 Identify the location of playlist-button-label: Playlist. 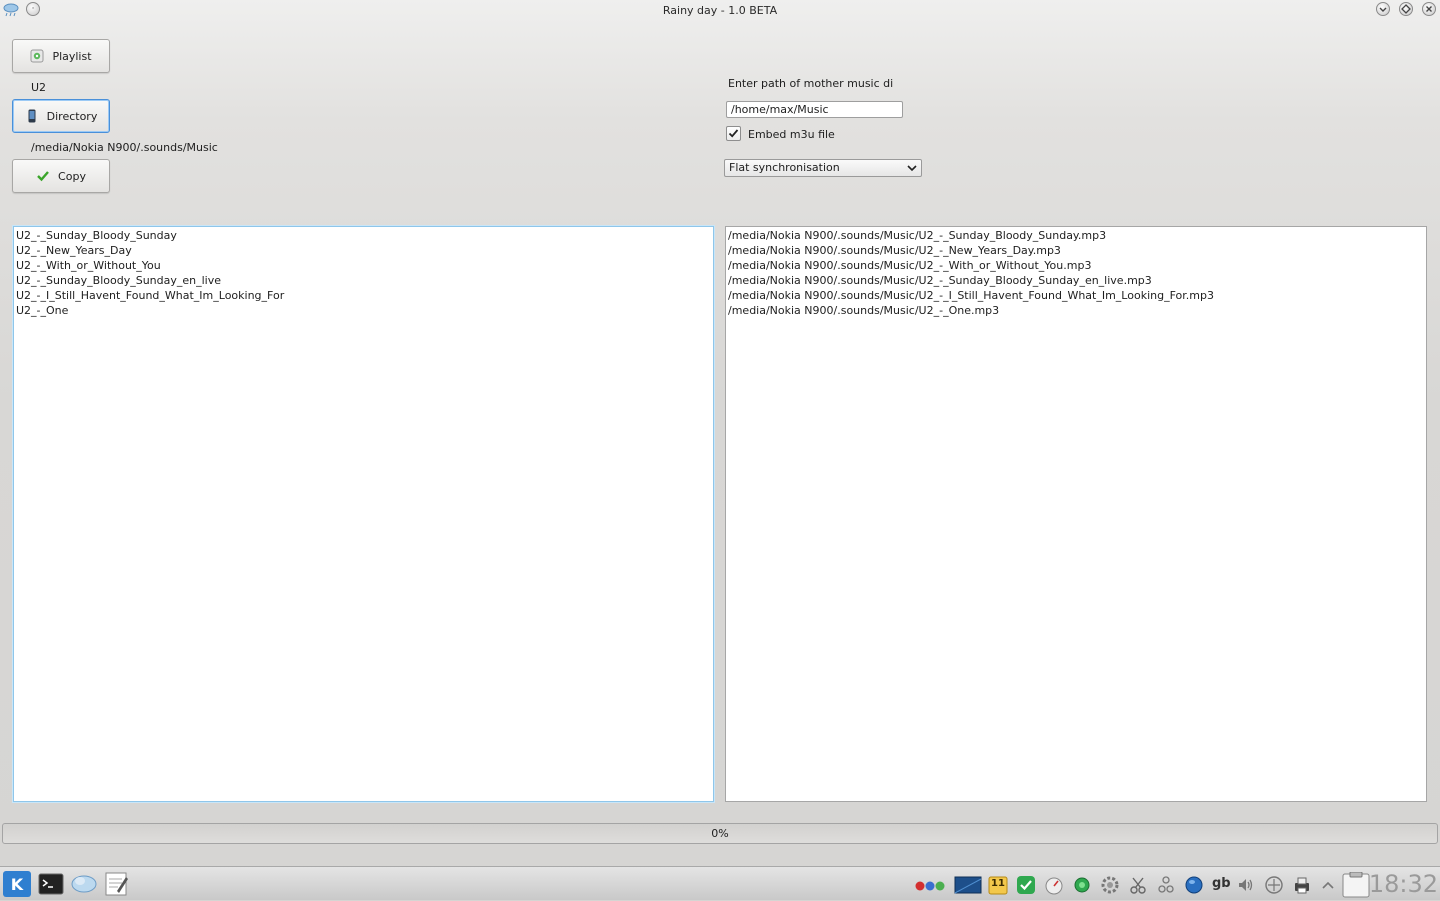
(72, 56).